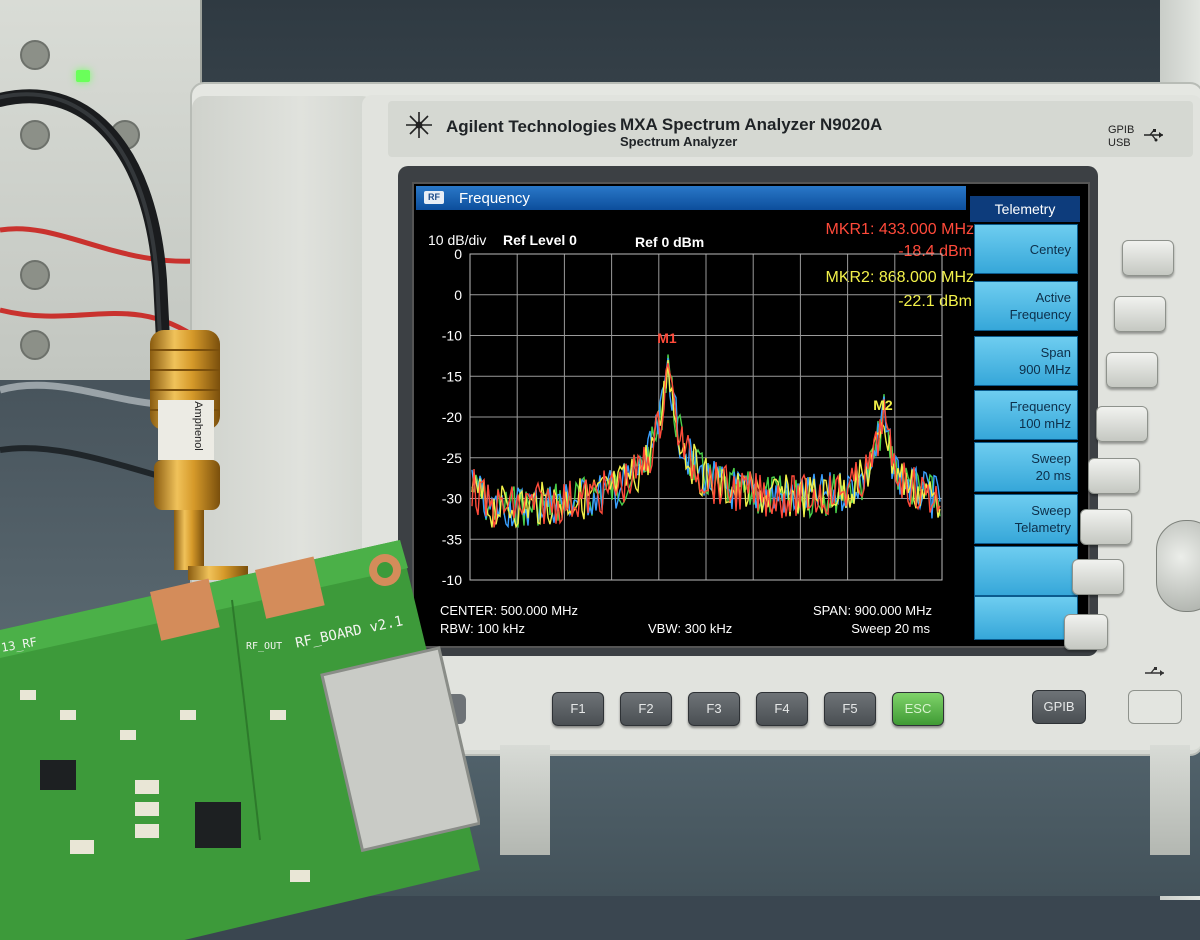 This screenshot has height=940, width=1200. I want to click on f5-key: F5, so click(850, 709).